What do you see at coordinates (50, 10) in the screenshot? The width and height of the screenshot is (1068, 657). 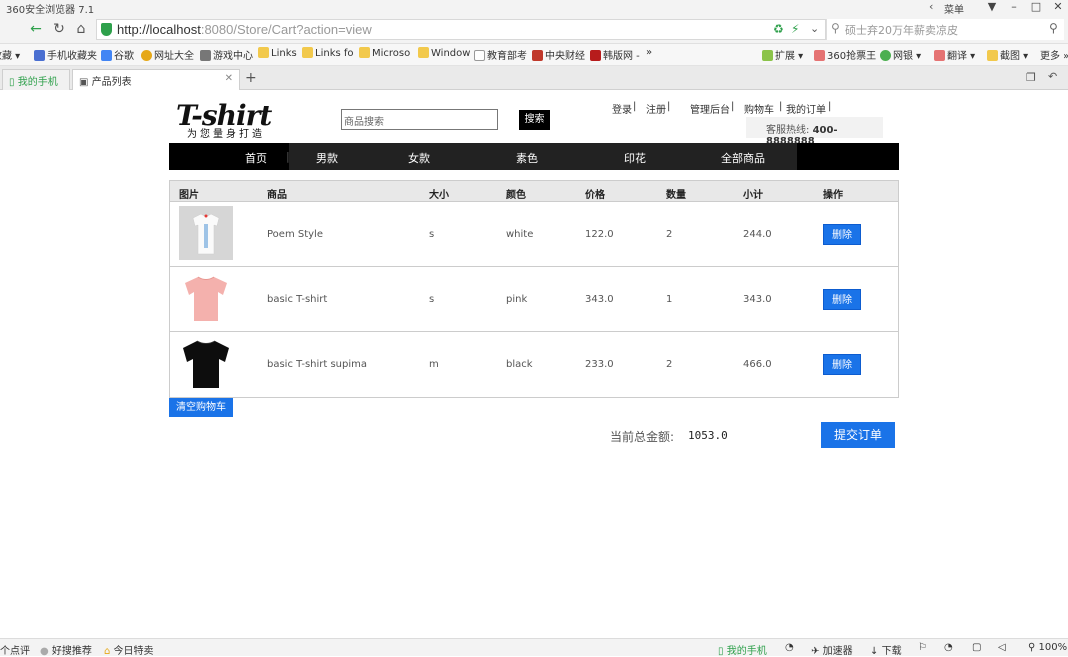 I see `window-title: 360安全浏览器 7.1` at bounding box center [50, 10].